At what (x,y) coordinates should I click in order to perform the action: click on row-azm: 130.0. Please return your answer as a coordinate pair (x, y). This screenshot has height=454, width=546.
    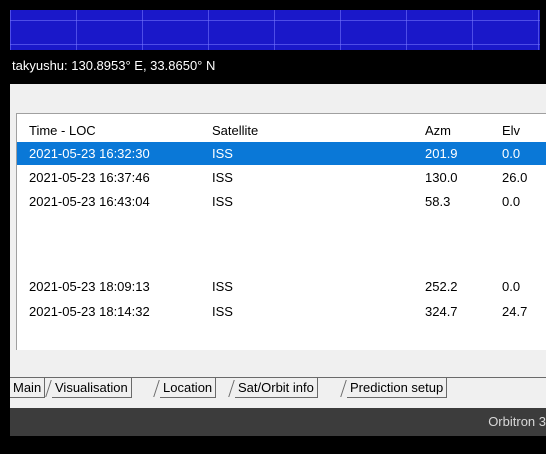
    Looking at the image, I should click on (441, 177).